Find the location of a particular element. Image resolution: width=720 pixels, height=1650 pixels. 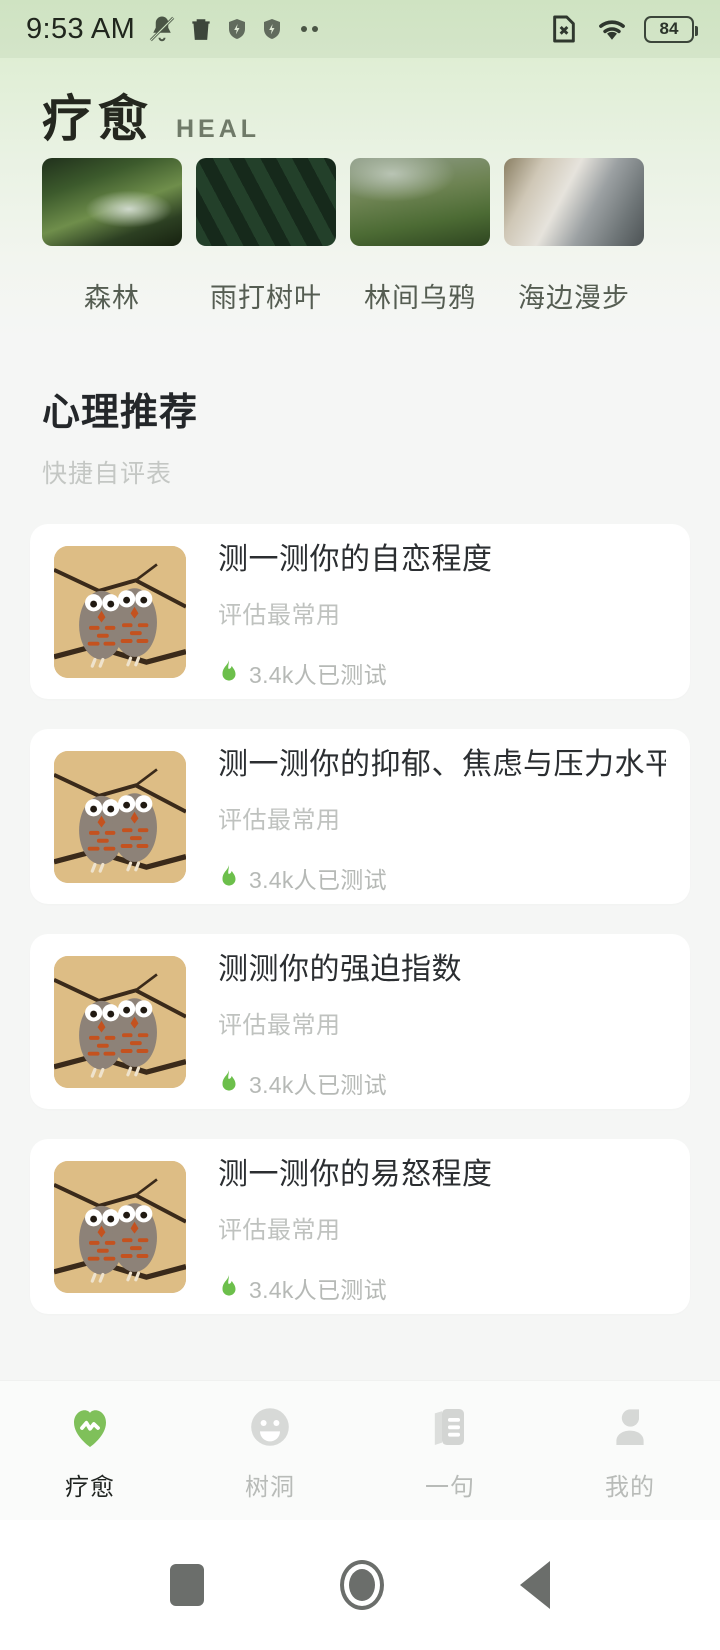

tab-label: 一句 is located at coordinates (450, 1487).